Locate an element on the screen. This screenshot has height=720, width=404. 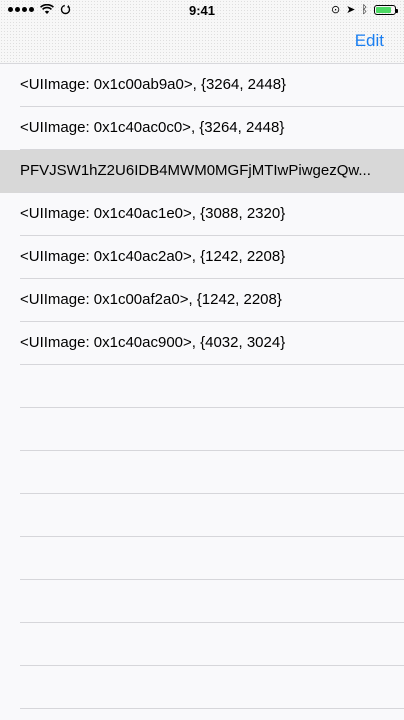
battery-level is located at coordinates (383, 10).